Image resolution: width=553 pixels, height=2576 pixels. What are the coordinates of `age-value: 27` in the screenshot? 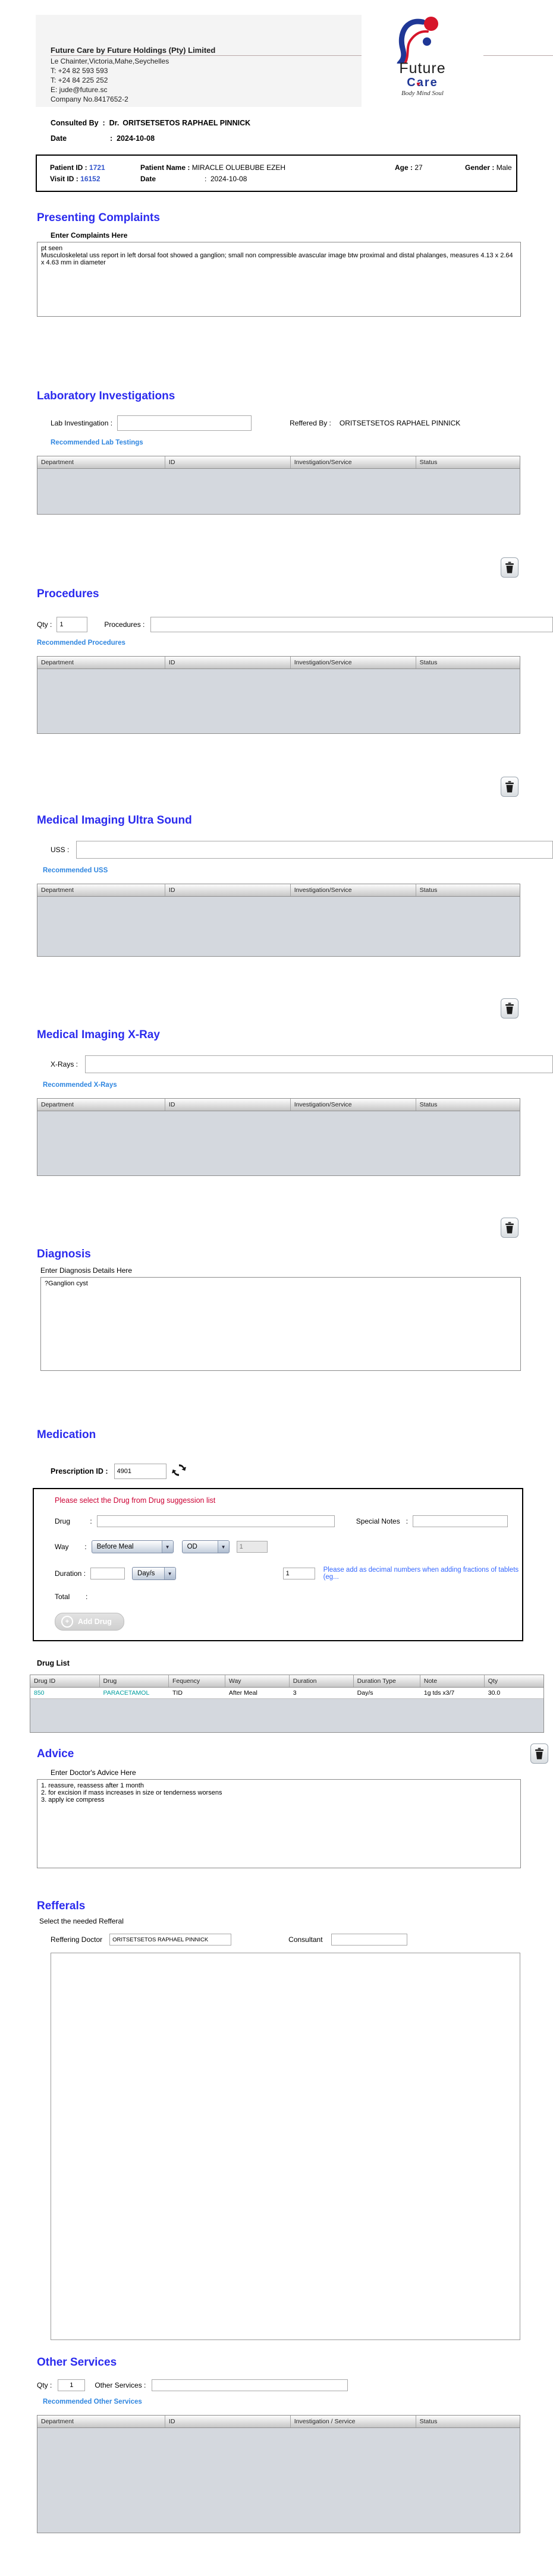 It's located at (418, 167).